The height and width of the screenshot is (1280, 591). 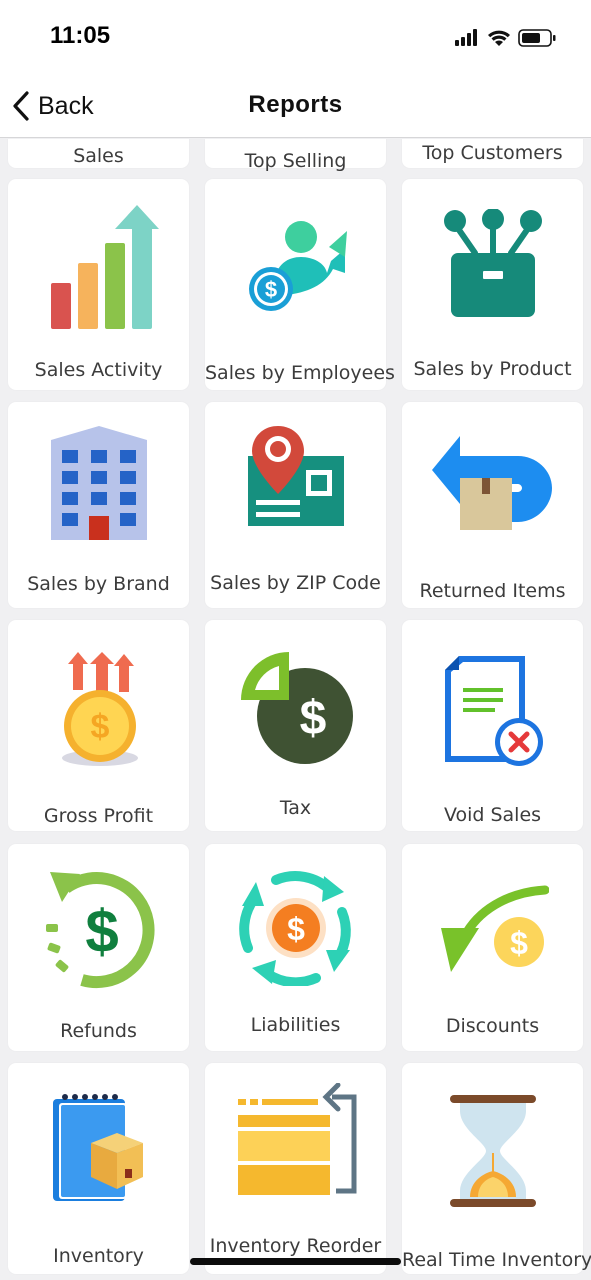 I want to click on report-tile-sales-activity: Sales Activity, so click(x=98, y=284).